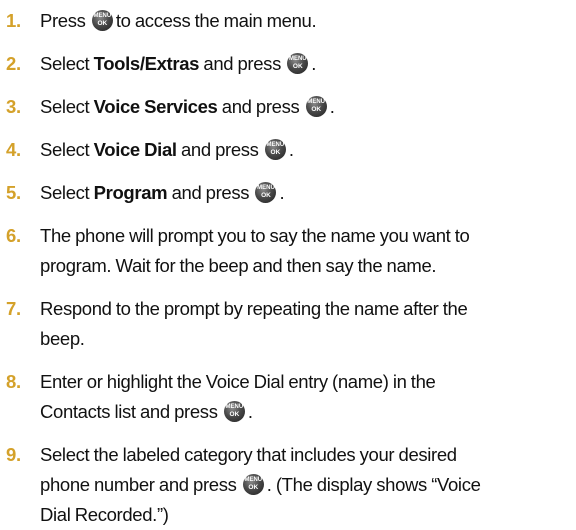 Image resolution: width=576 pixels, height=530 pixels. What do you see at coordinates (13, 106) in the screenshot?
I see `step-number: 3.` at bounding box center [13, 106].